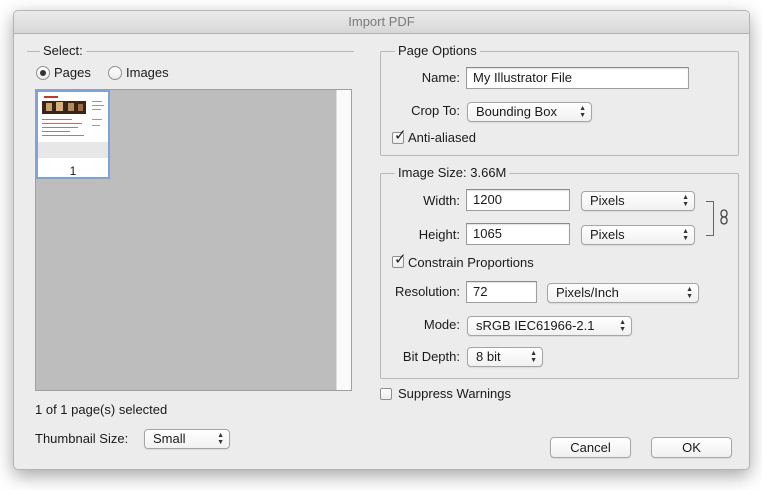 The image size is (762, 490). Describe the element at coordinates (454, 393) in the screenshot. I see `suppress-warnings-label: Suppress Warnings` at that location.